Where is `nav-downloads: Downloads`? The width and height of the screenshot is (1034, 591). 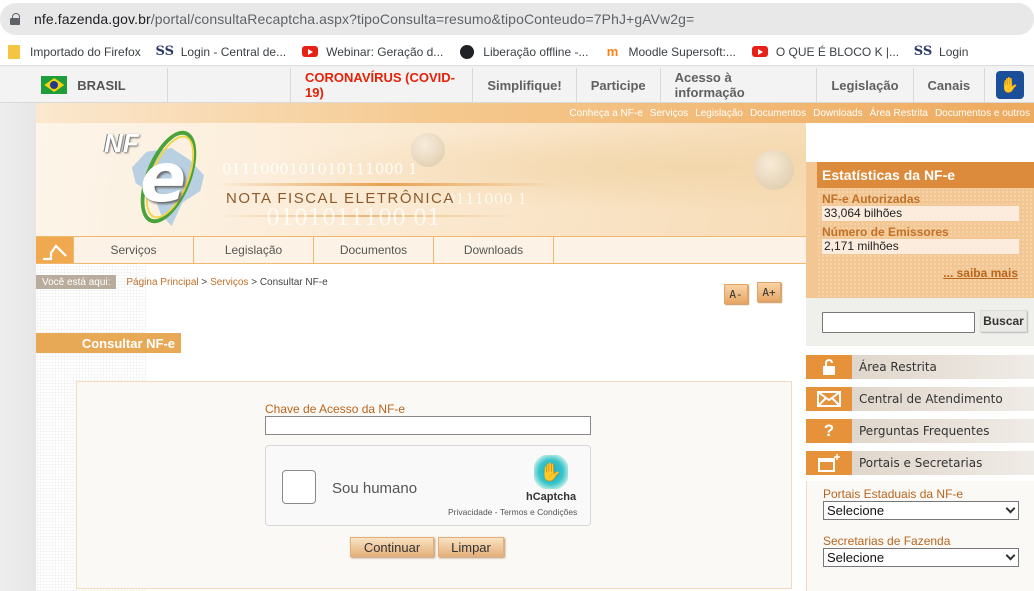 nav-downloads: Downloads is located at coordinates (494, 250).